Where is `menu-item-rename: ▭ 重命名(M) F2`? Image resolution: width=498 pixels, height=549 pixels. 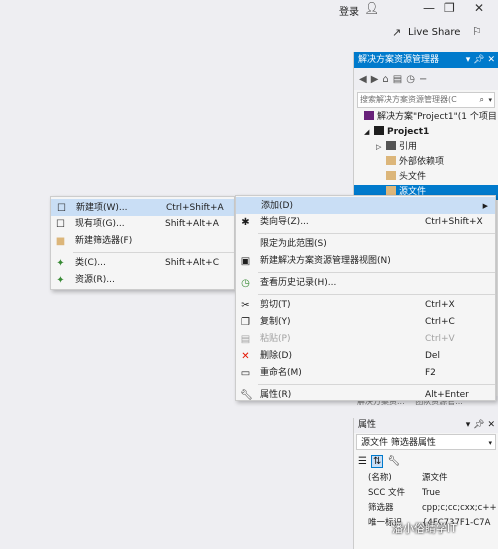 menu-item-rename: ▭ 重命名(M) F2 is located at coordinates (365, 373).